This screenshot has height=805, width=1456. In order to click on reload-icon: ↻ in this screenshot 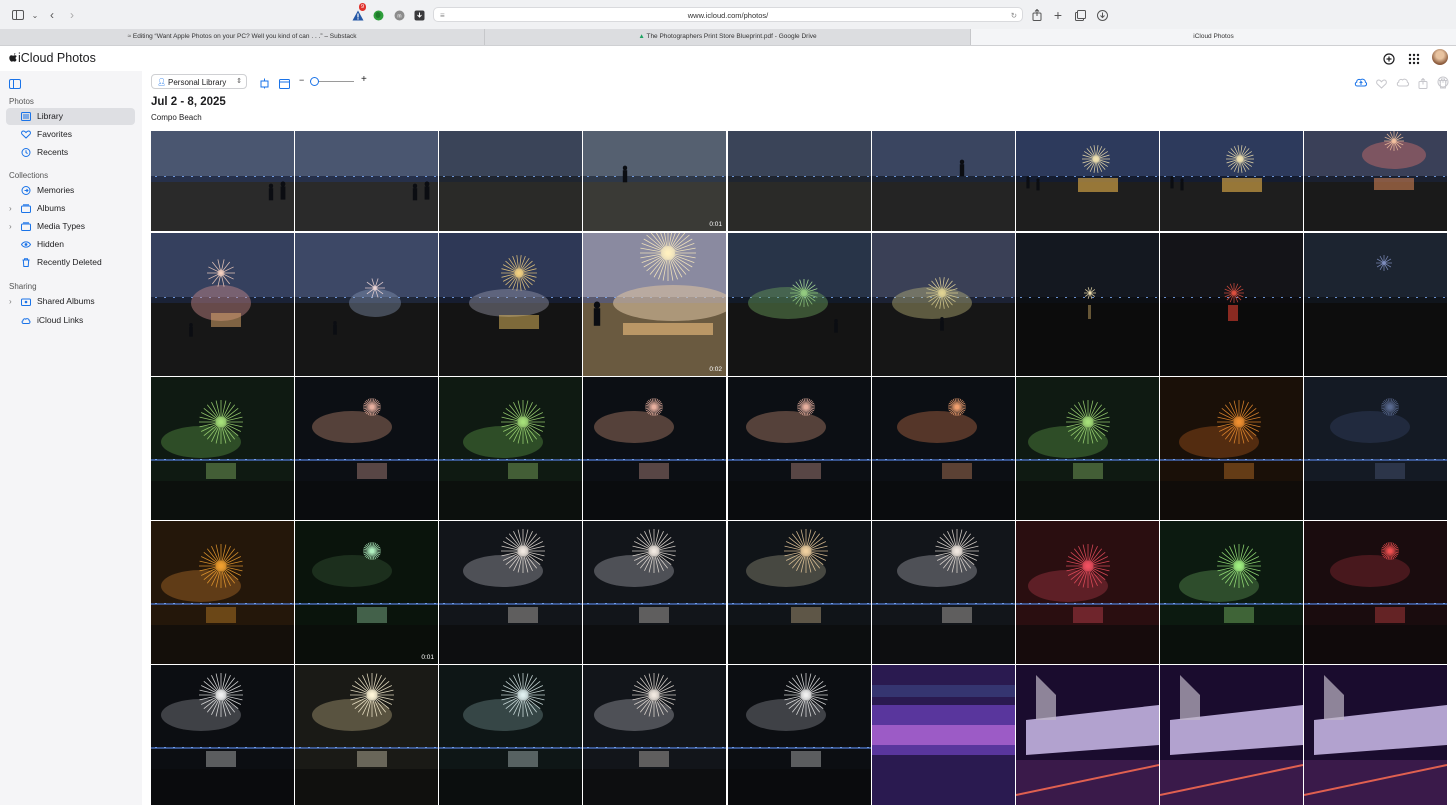, I will do `click(1014, 15)`.